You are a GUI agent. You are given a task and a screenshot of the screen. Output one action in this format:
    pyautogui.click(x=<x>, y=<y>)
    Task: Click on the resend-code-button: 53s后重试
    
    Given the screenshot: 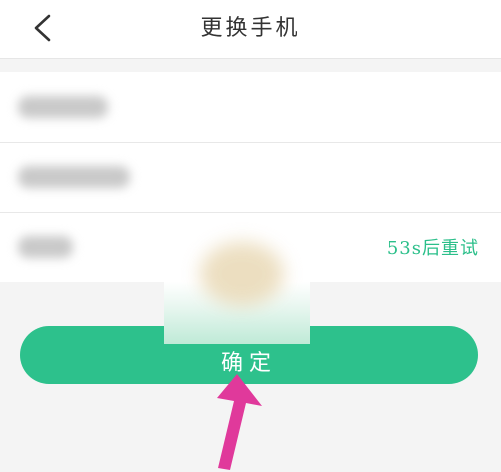 What is the action you would take?
    pyautogui.click(x=433, y=247)
    